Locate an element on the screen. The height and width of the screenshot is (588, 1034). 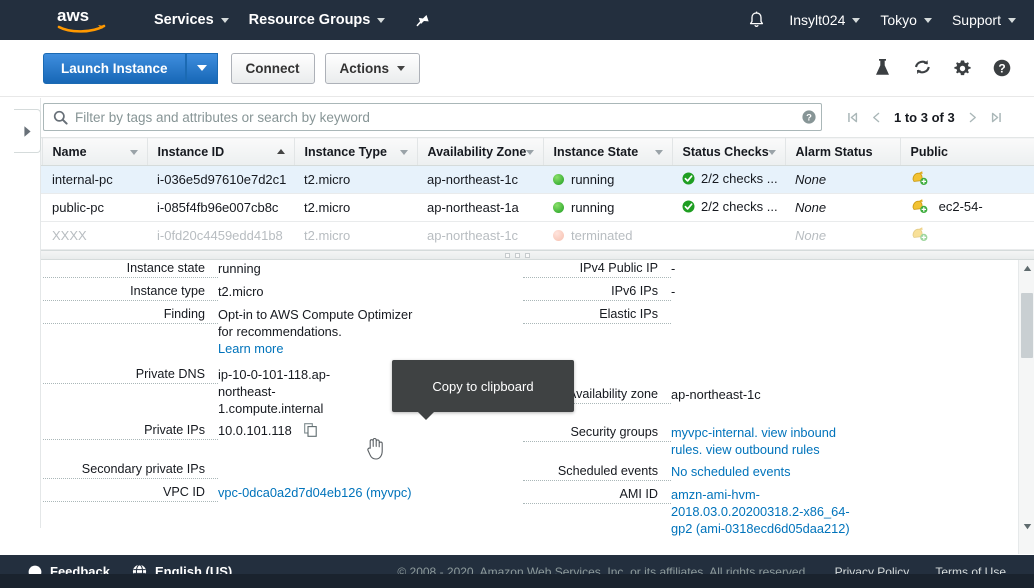
column-header-instance-type: Instance Type is located at coordinates (356, 151).